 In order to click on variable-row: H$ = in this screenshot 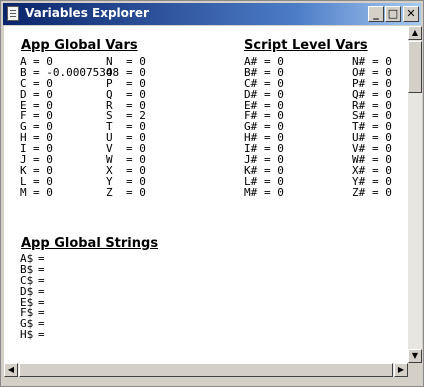, I will do `click(32, 335)`.